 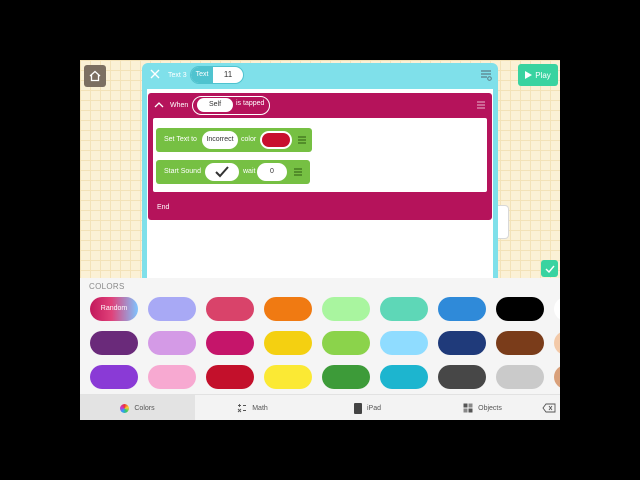 I want to click on sound-pill, so click(x=222, y=172).